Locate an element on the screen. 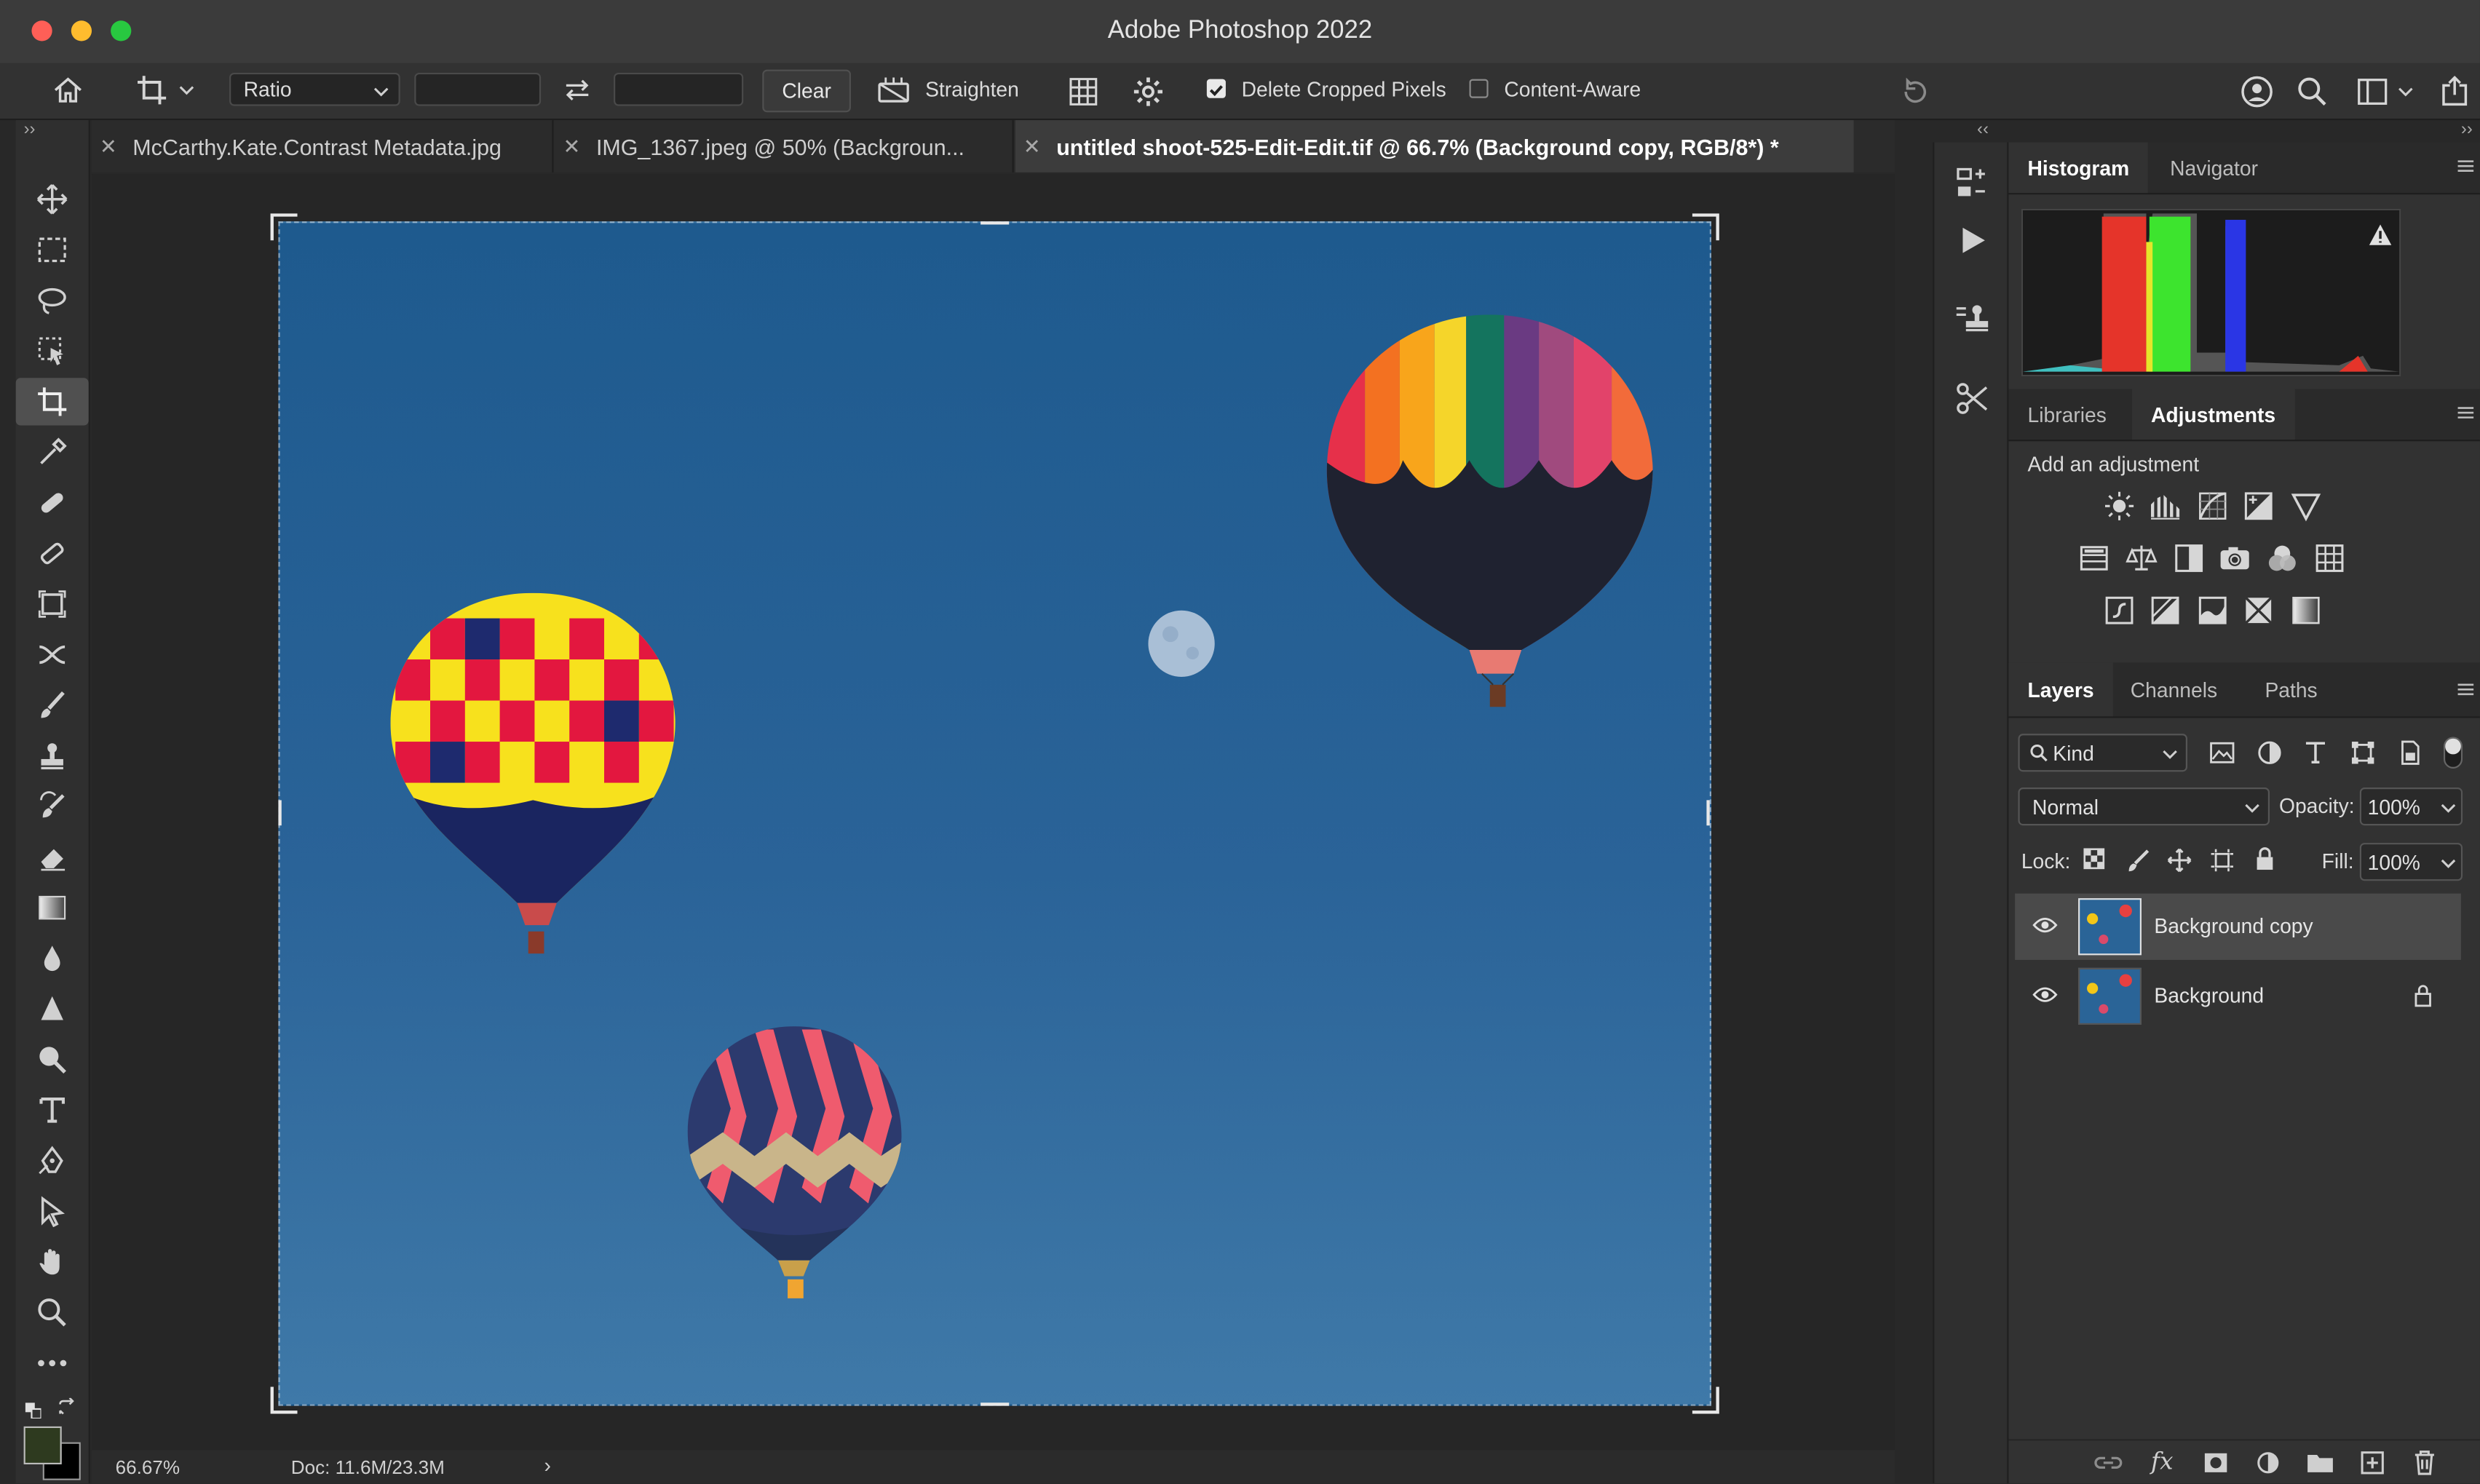  selective-color-icon is located at coordinates (2258, 610).